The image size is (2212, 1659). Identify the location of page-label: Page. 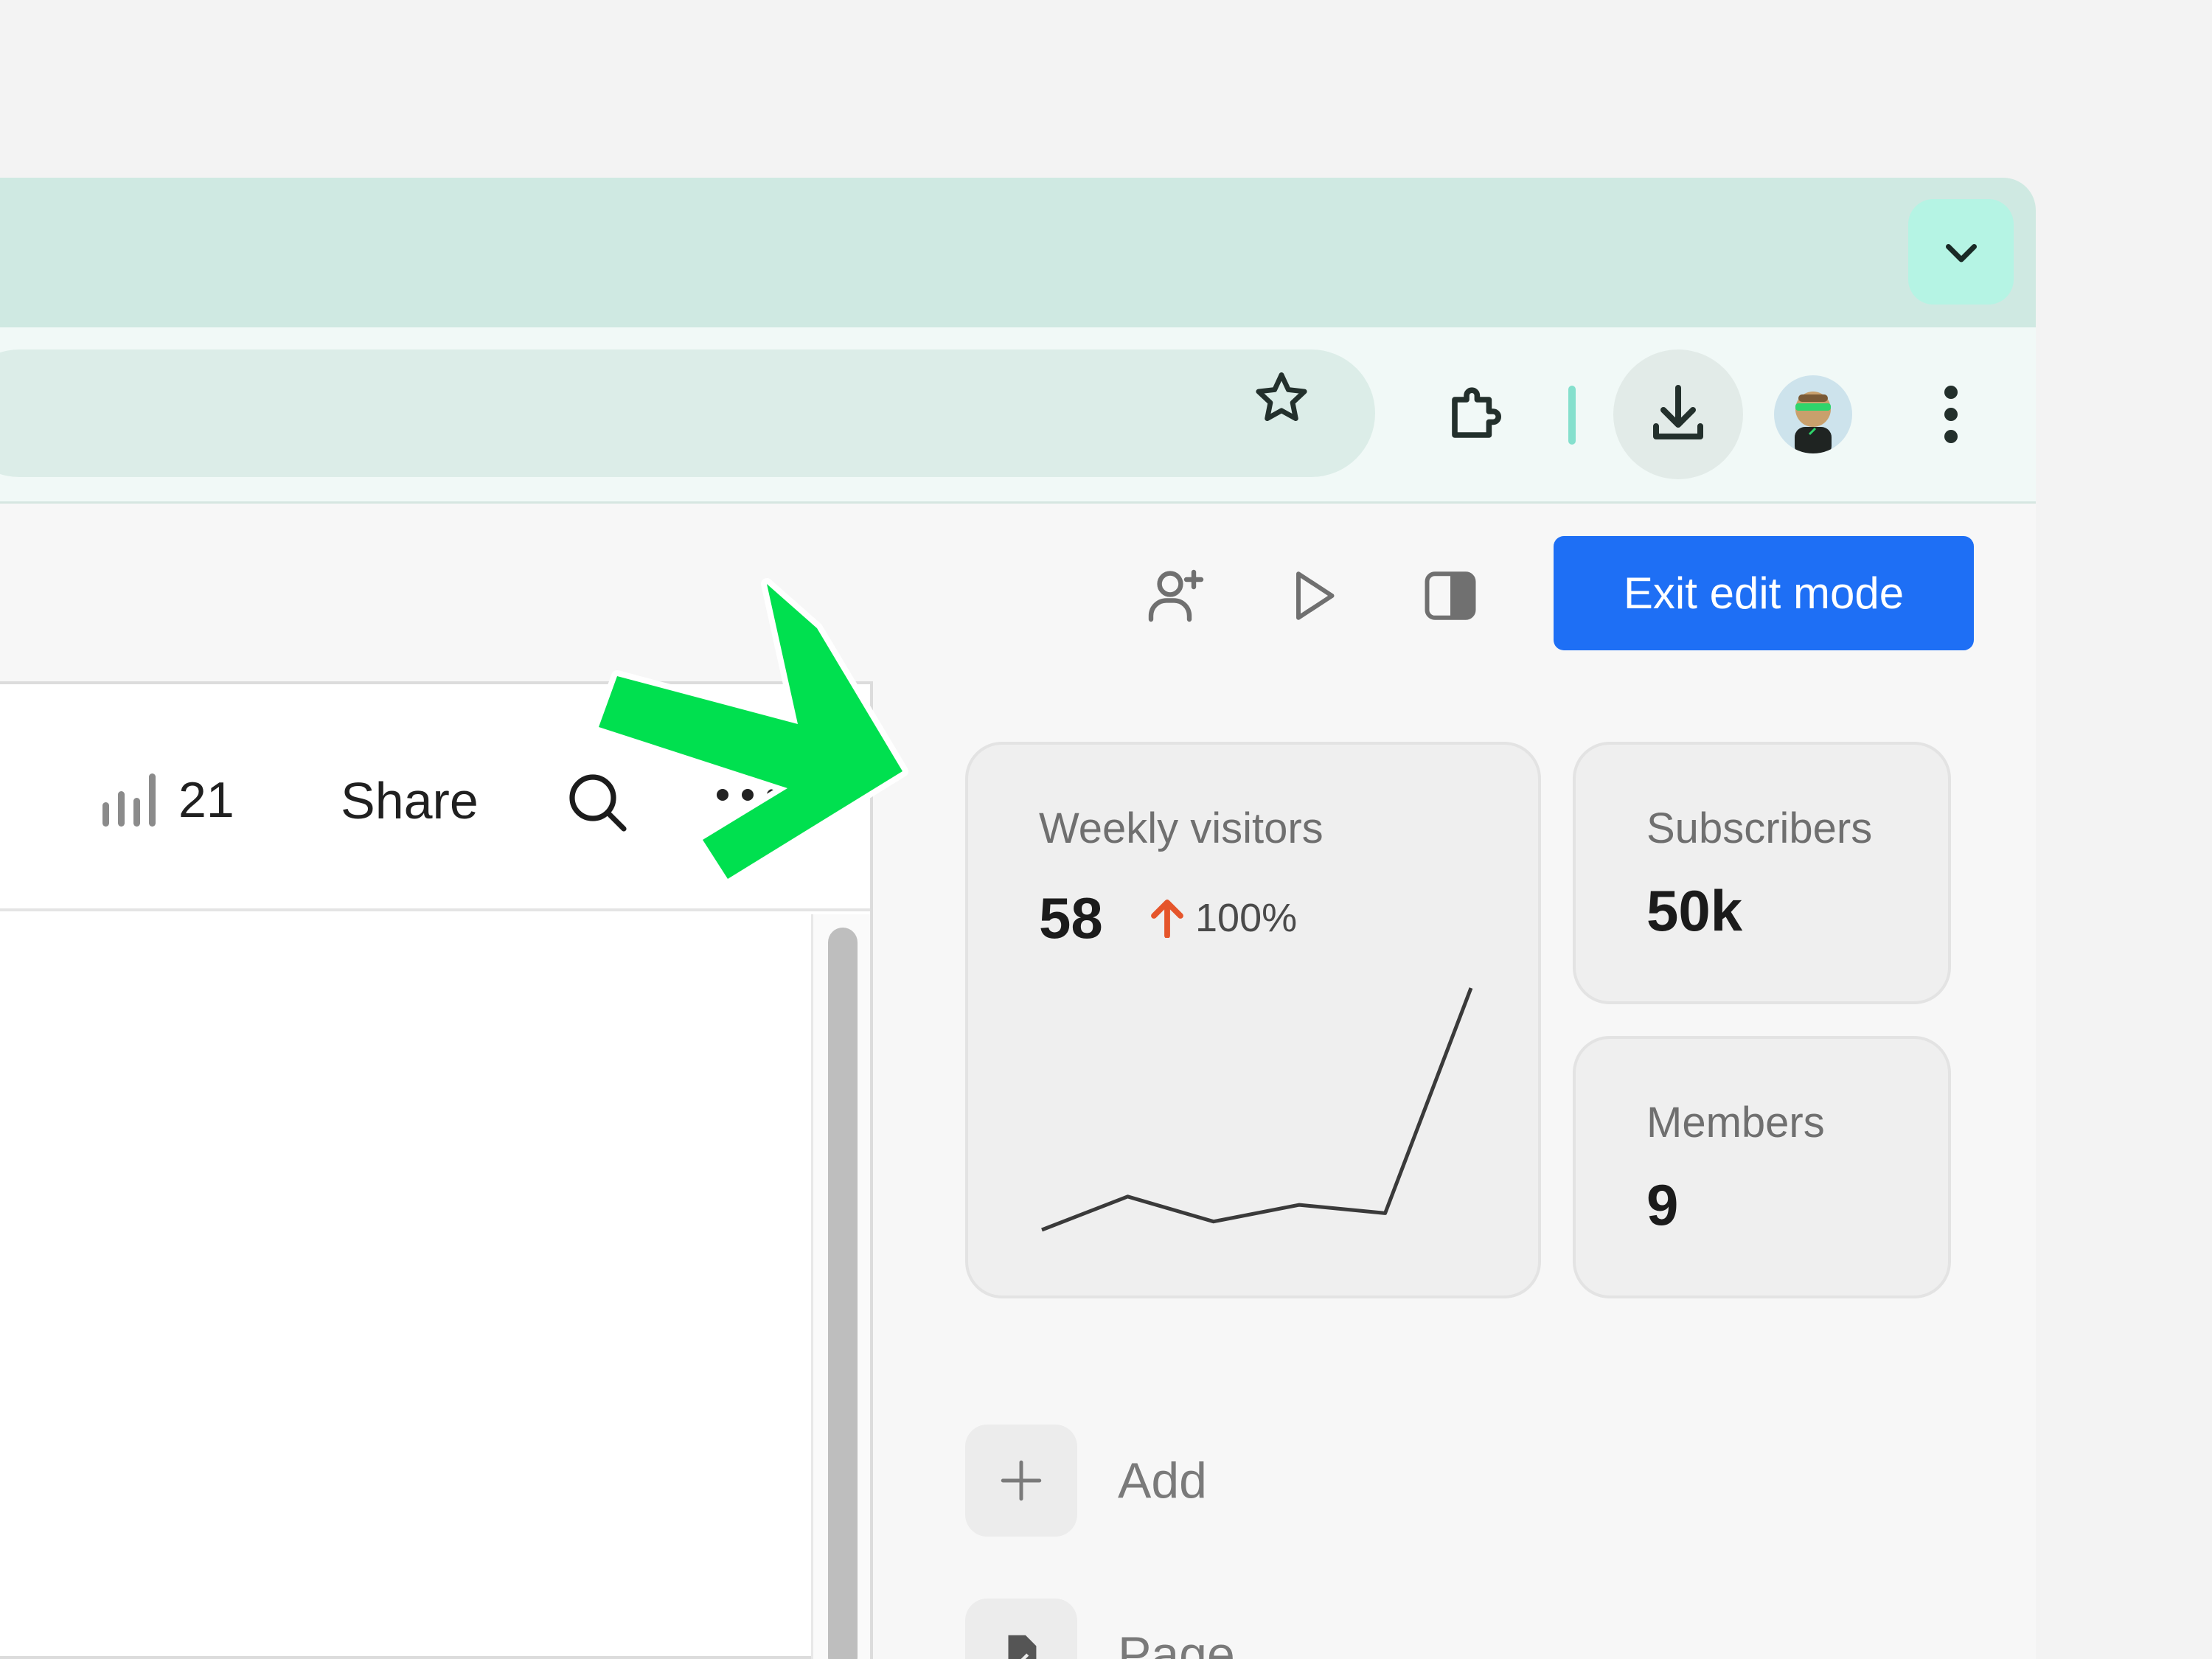
(1176, 1643).